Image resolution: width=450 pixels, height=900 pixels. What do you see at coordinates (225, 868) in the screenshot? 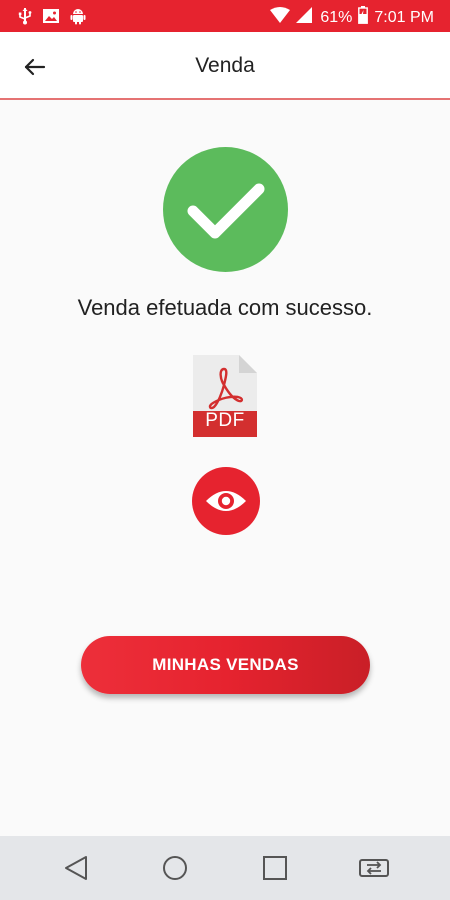
I see `navigation-bar` at bounding box center [225, 868].